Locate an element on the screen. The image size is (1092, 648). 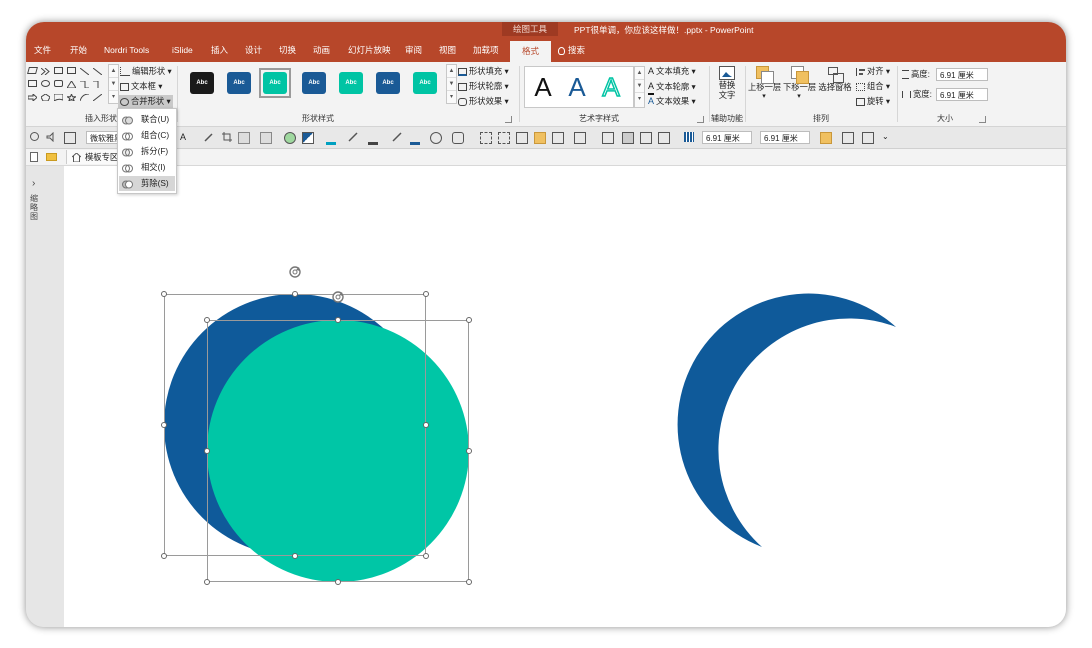
brush-icon is located at coordinates (397, 137).